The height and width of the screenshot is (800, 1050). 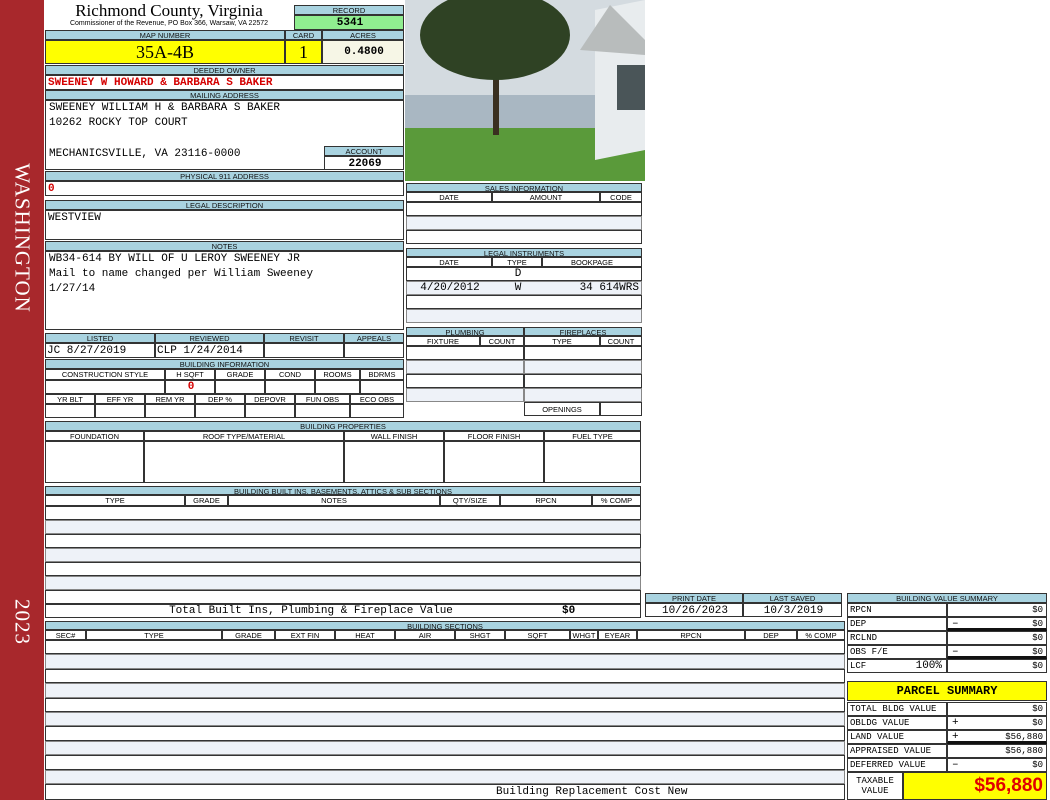 I want to click on building-sections-header: DEP, so click(x=771, y=635).